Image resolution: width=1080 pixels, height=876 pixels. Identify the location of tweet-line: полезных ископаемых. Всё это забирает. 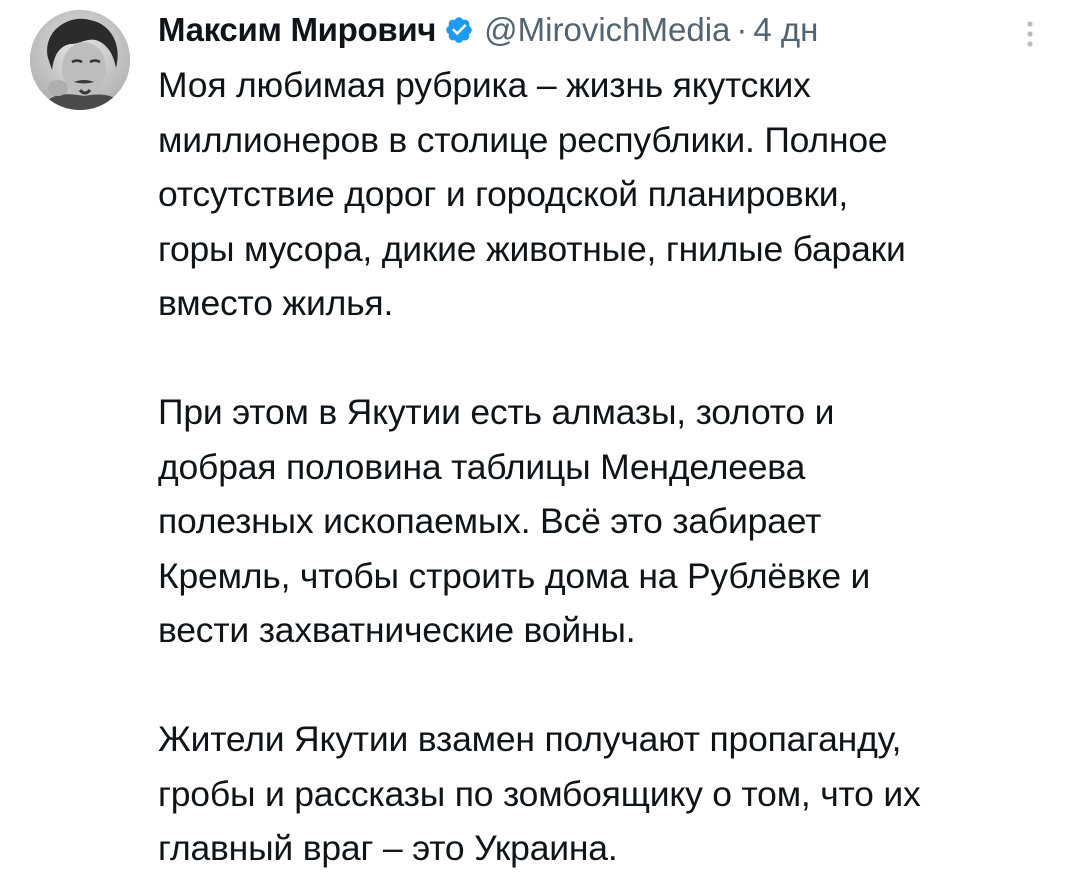
(490, 521).